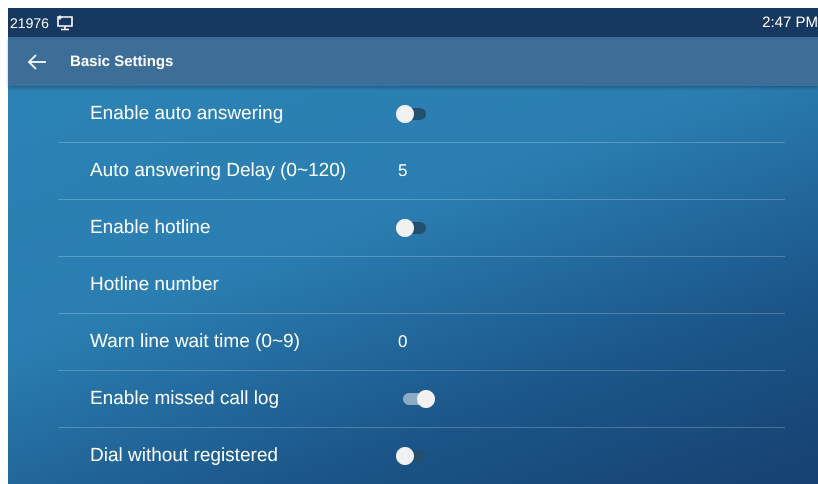 The image size is (818, 484). I want to click on setting-value: 5, so click(403, 171).